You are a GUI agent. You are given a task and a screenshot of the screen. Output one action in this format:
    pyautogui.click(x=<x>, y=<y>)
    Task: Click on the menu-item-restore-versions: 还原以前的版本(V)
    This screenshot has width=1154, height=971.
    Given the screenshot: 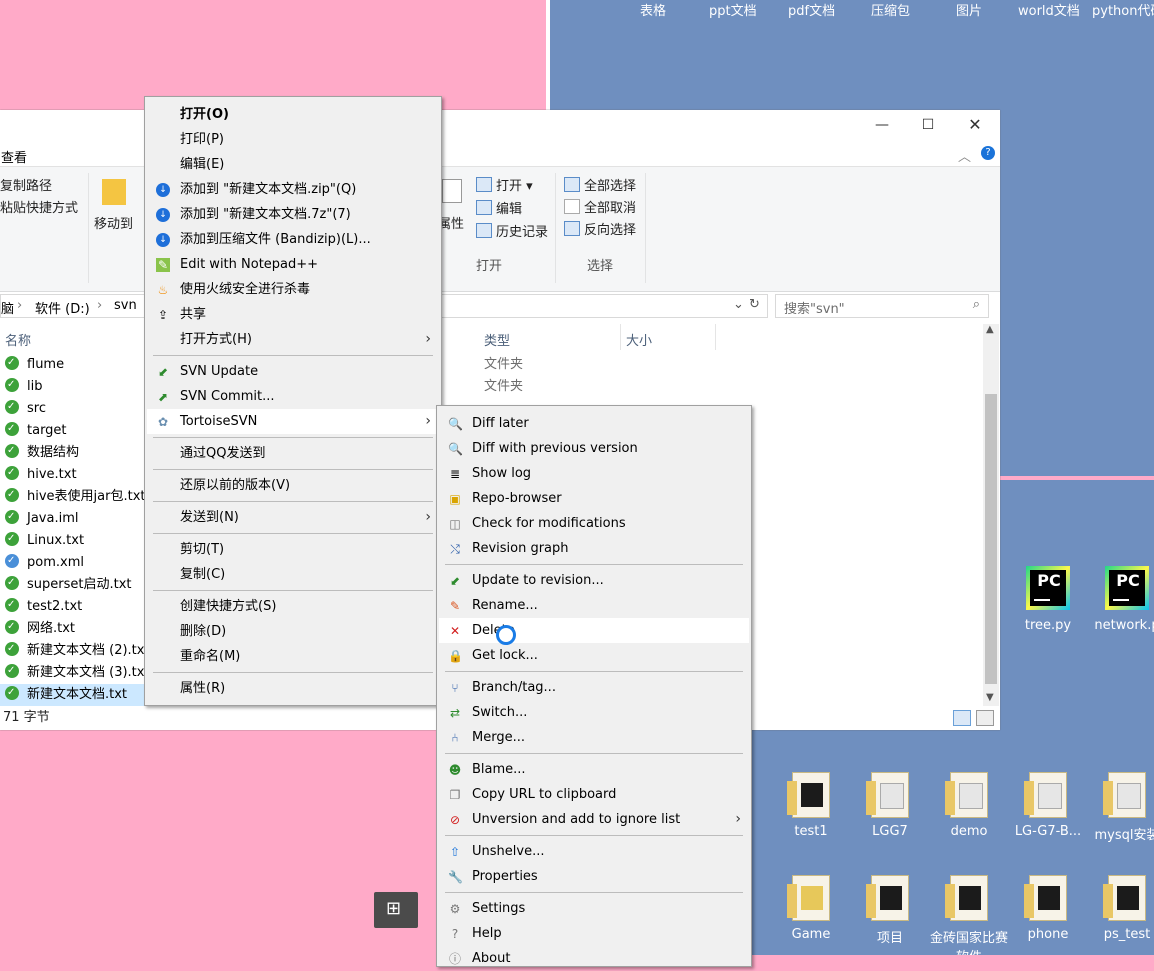 What is the action you would take?
    pyautogui.click(x=293, y=485)
    